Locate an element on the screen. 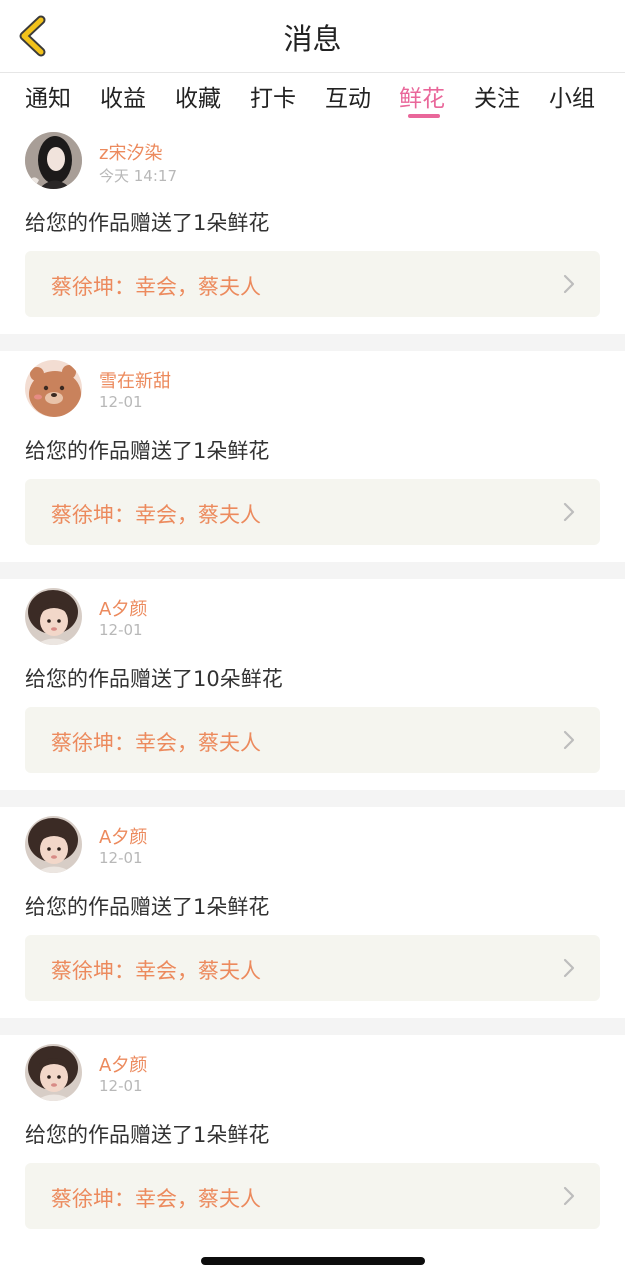 The width and height of the screenshot is (625, 1280). tab-flowers: 鲜花 is located at coordinates (422, 96).